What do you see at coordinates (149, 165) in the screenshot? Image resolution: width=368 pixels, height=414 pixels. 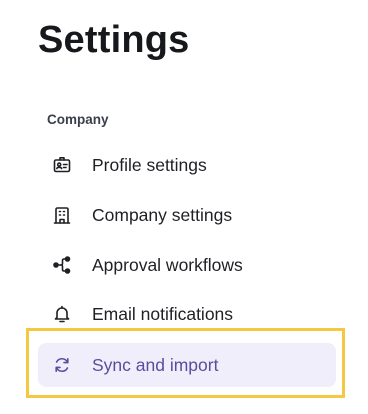 I see `sidebar-item-label: Profile settings` at bounding box center [149, 165].